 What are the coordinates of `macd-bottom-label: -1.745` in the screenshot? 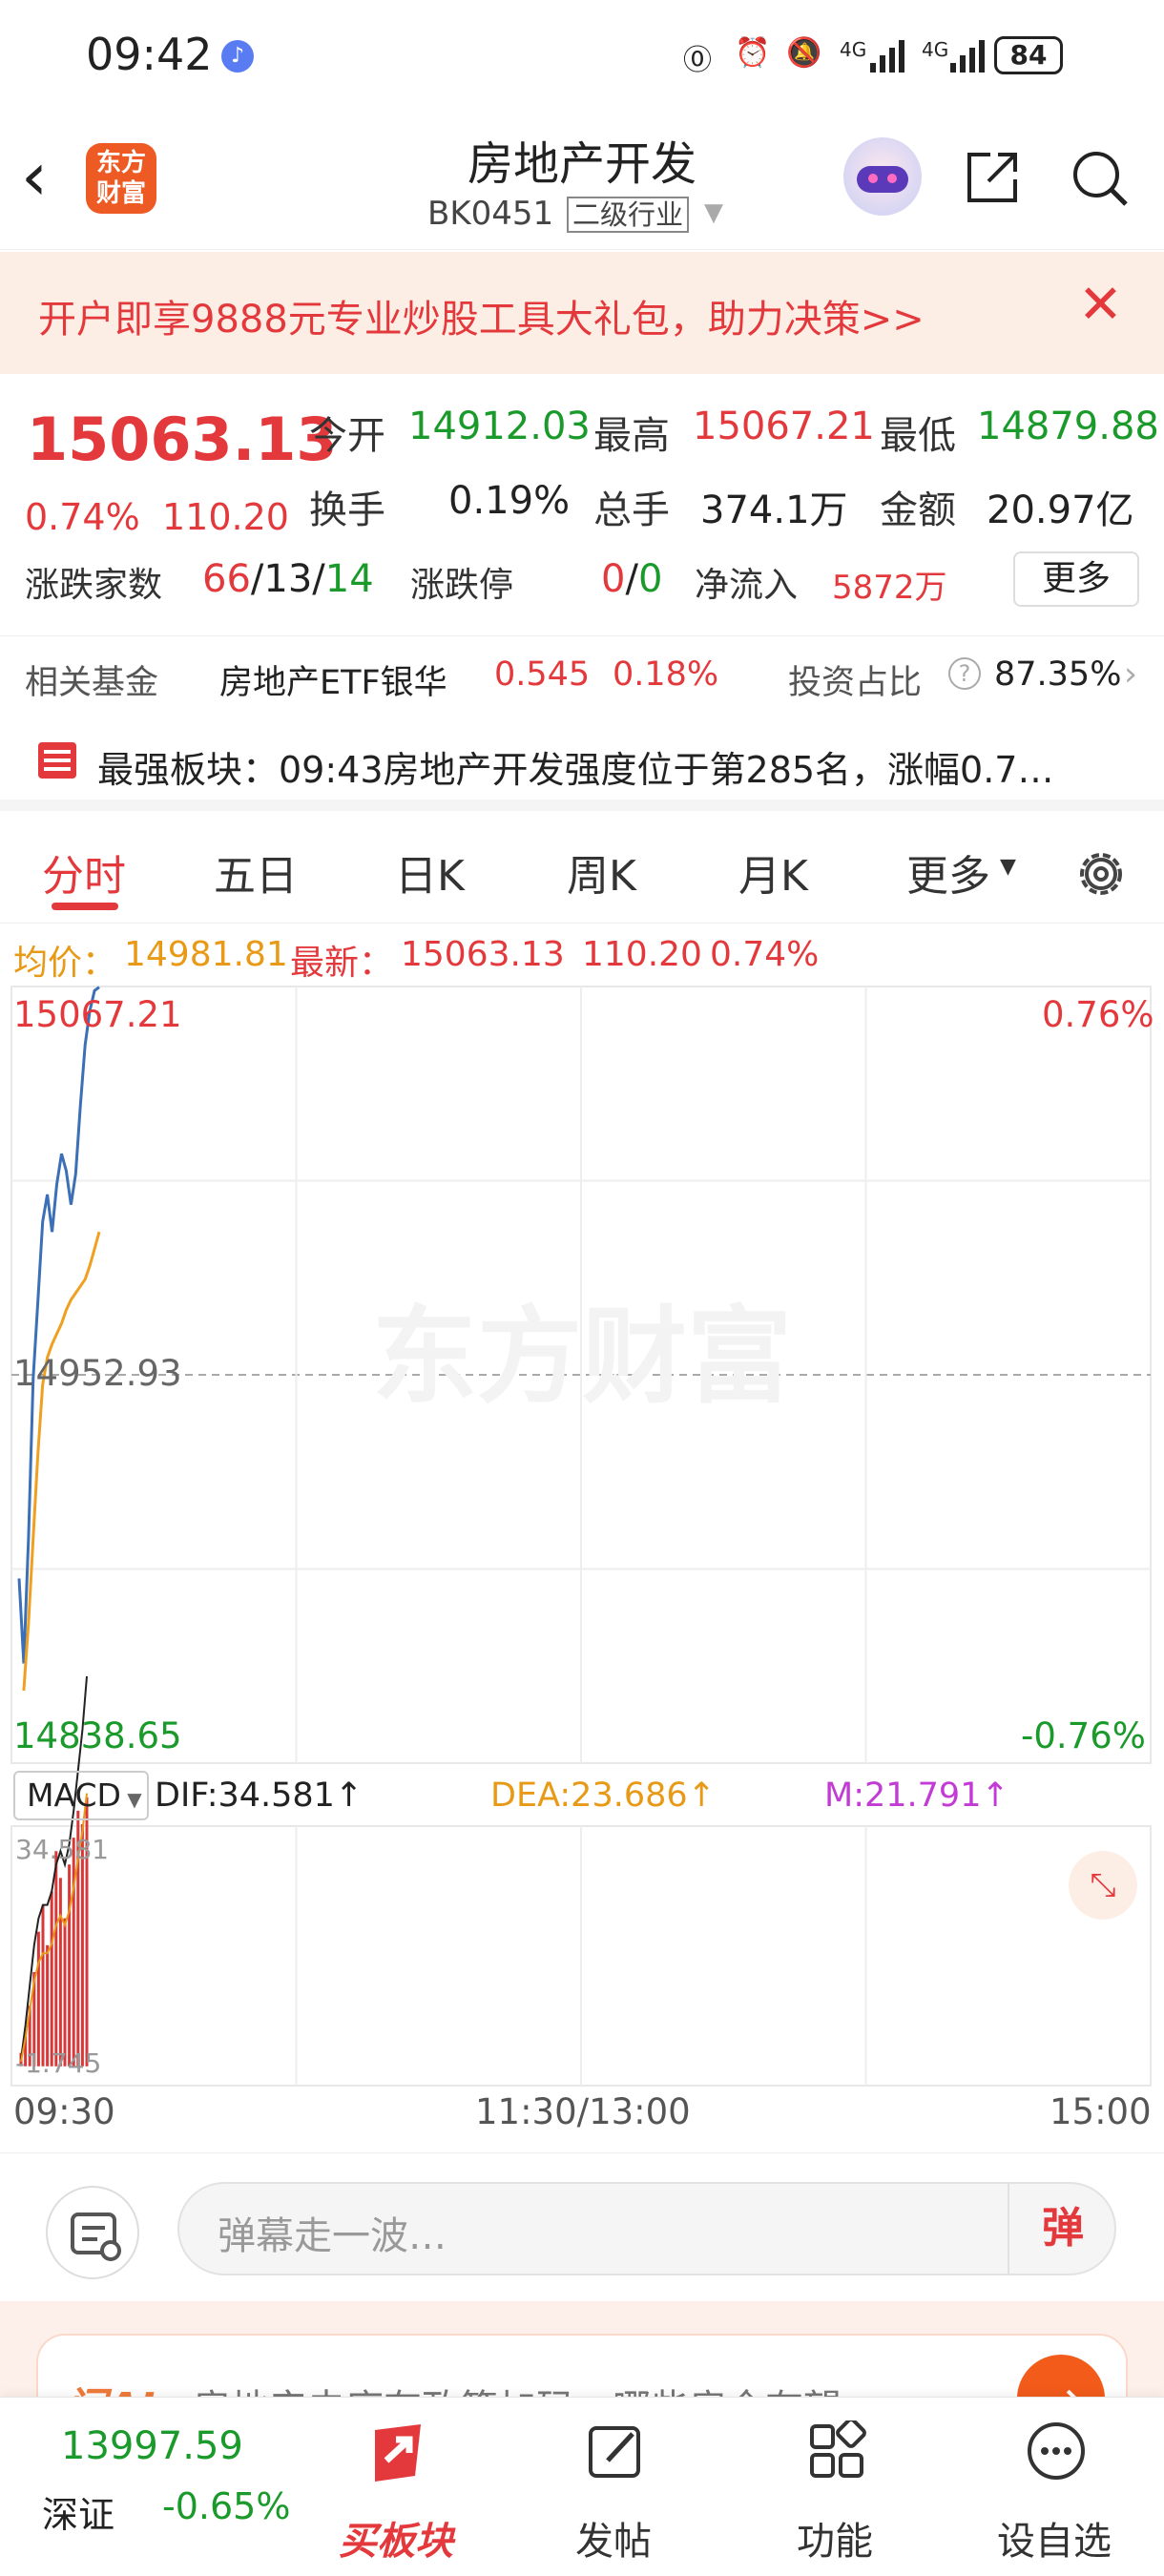 It's located at (58, 2063).